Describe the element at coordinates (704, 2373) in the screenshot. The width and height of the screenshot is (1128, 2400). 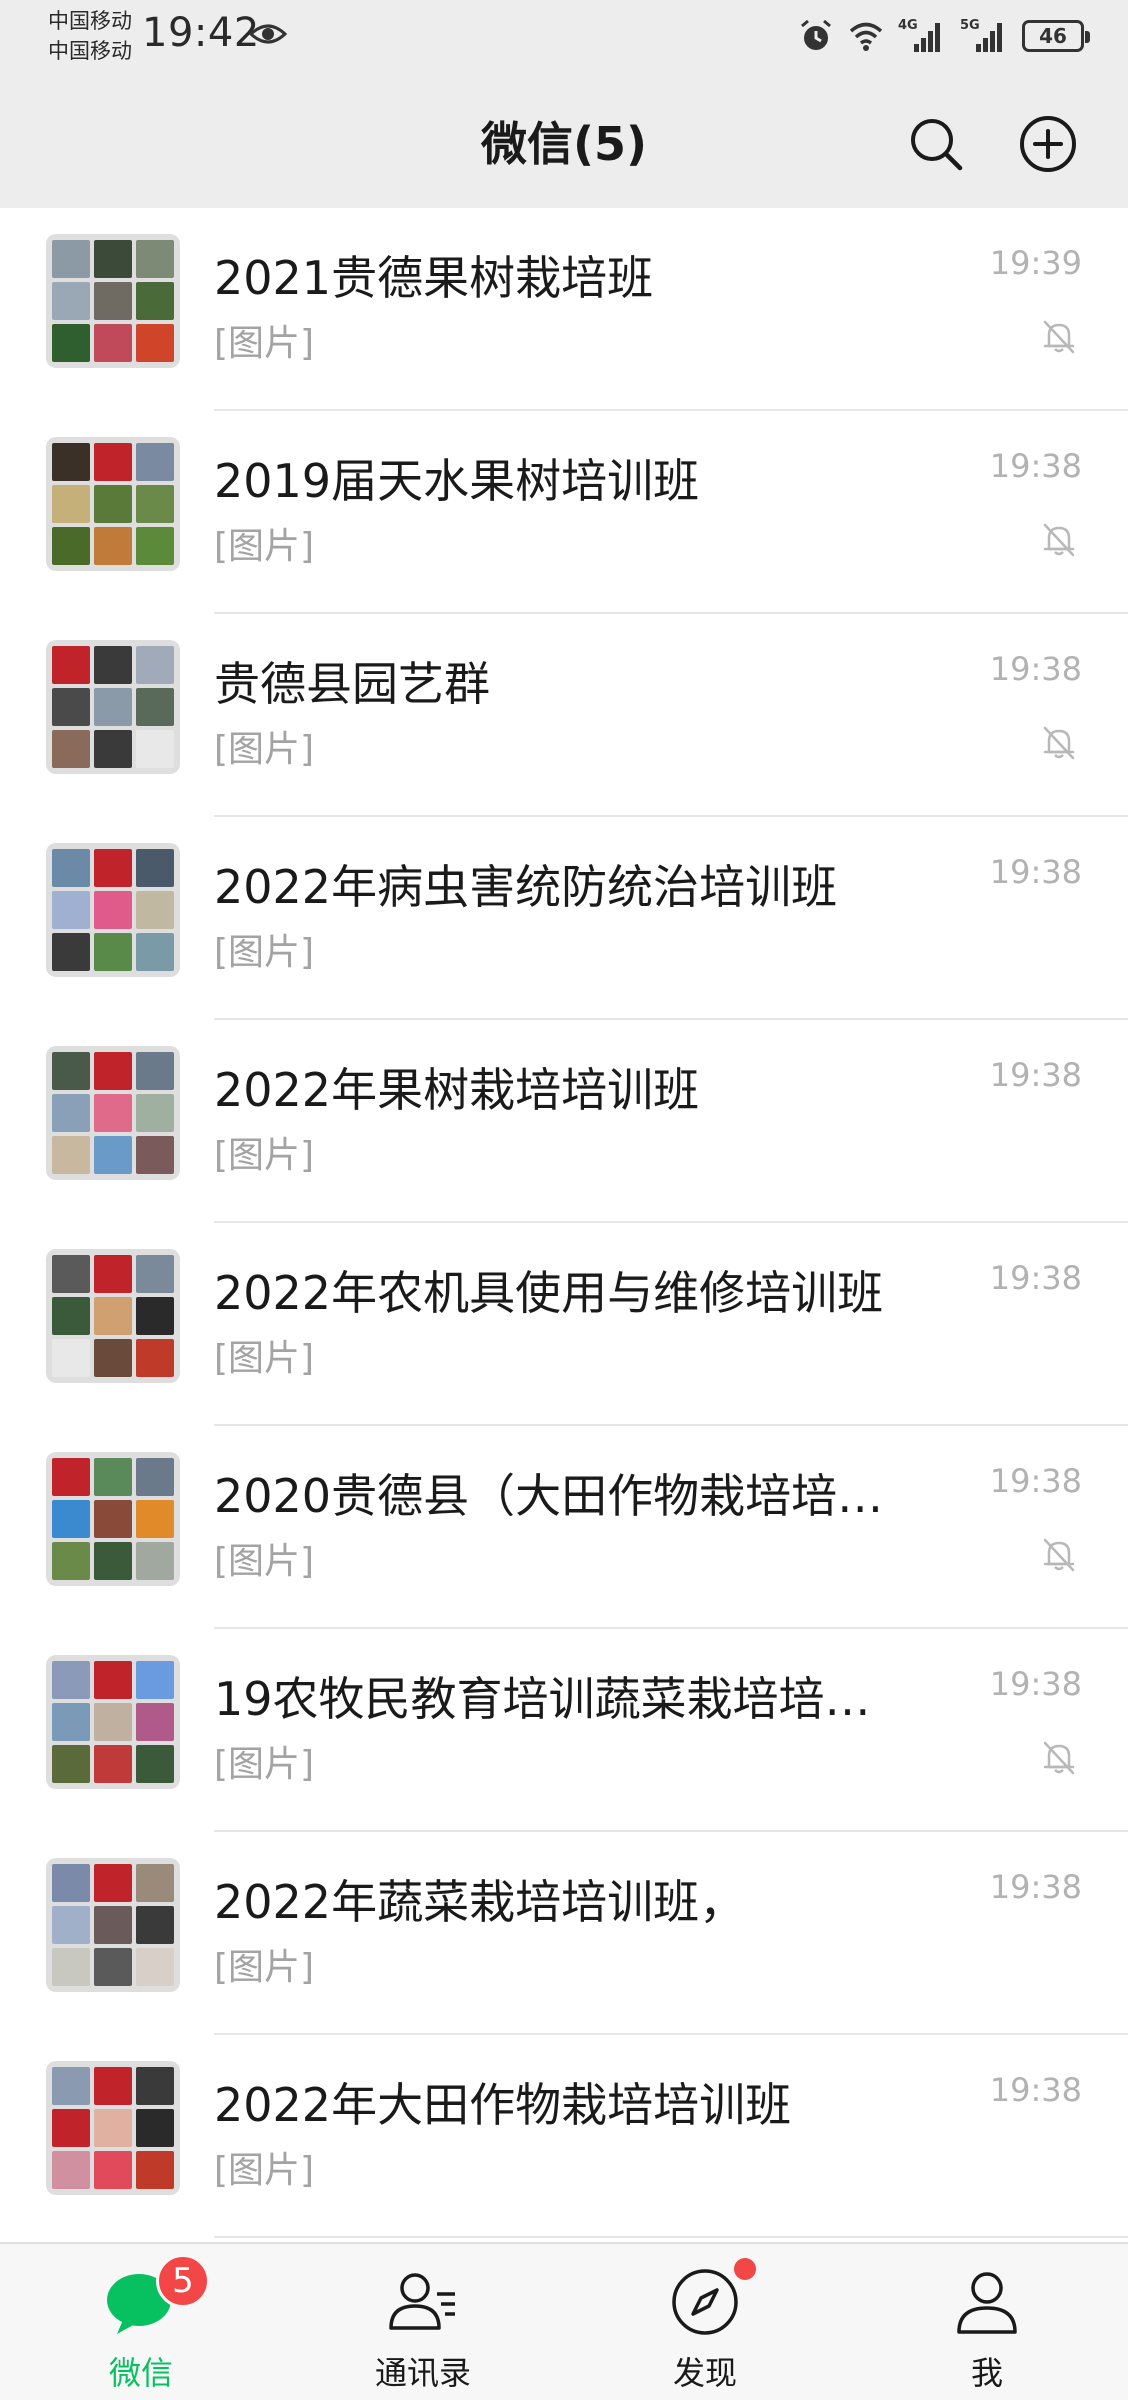
I see `tab-label: 发现` at that location.